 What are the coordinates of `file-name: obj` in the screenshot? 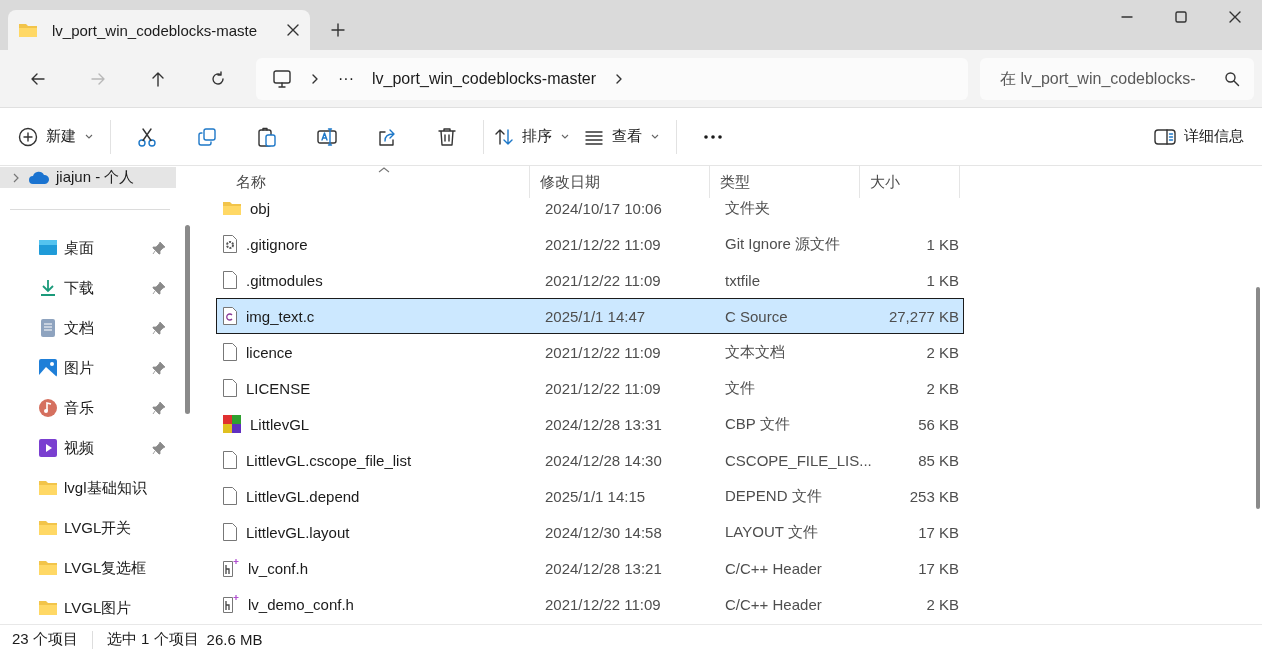 It's located at (260, 208).